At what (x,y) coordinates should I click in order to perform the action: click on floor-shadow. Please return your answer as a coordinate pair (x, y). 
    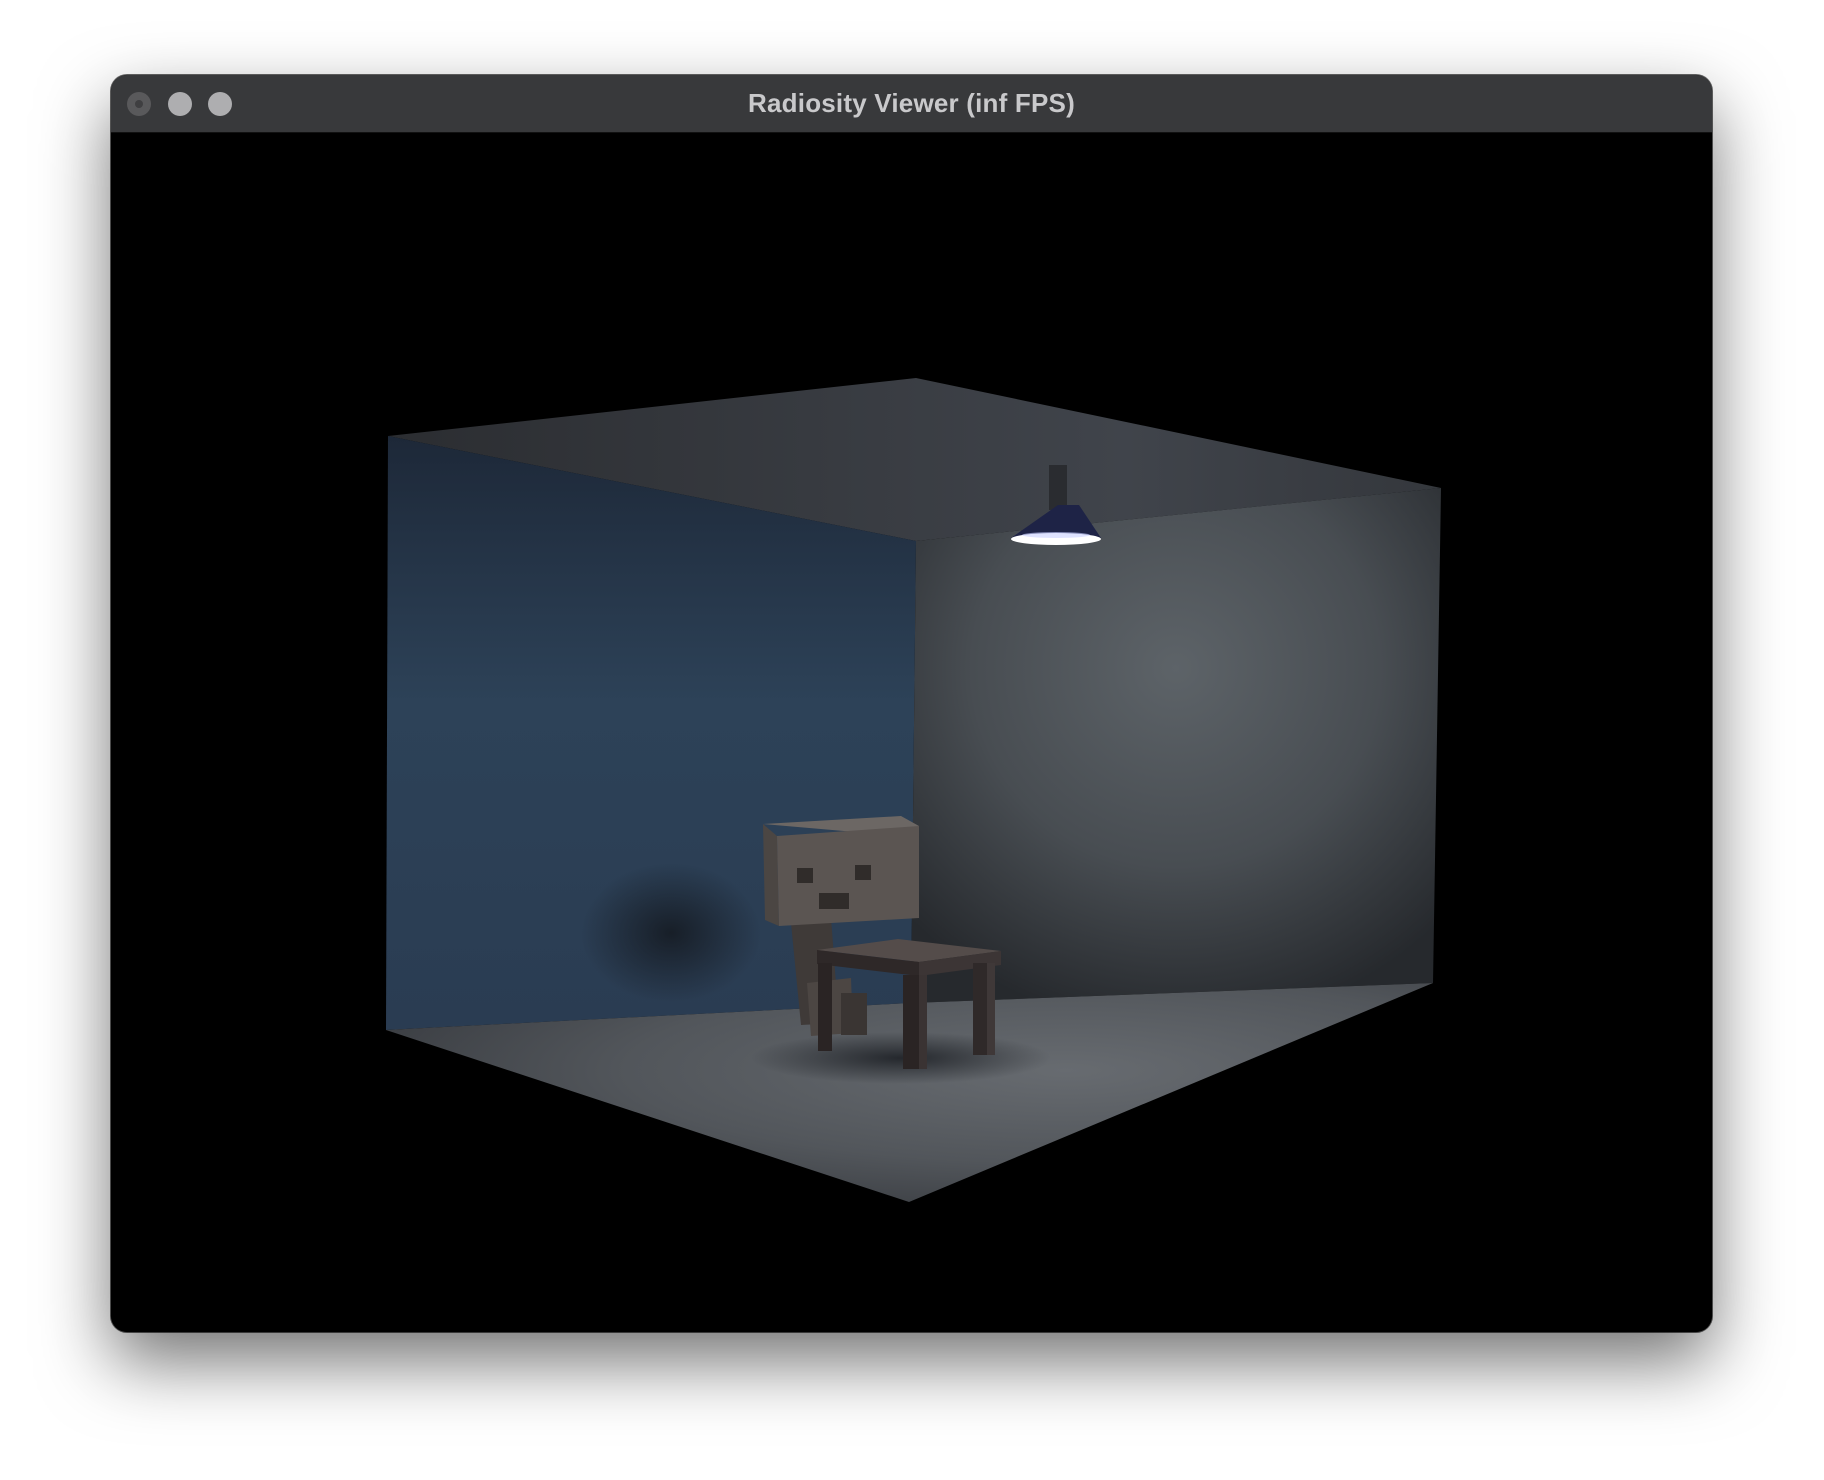
    Looking at the image, I should click on (901, 1058).